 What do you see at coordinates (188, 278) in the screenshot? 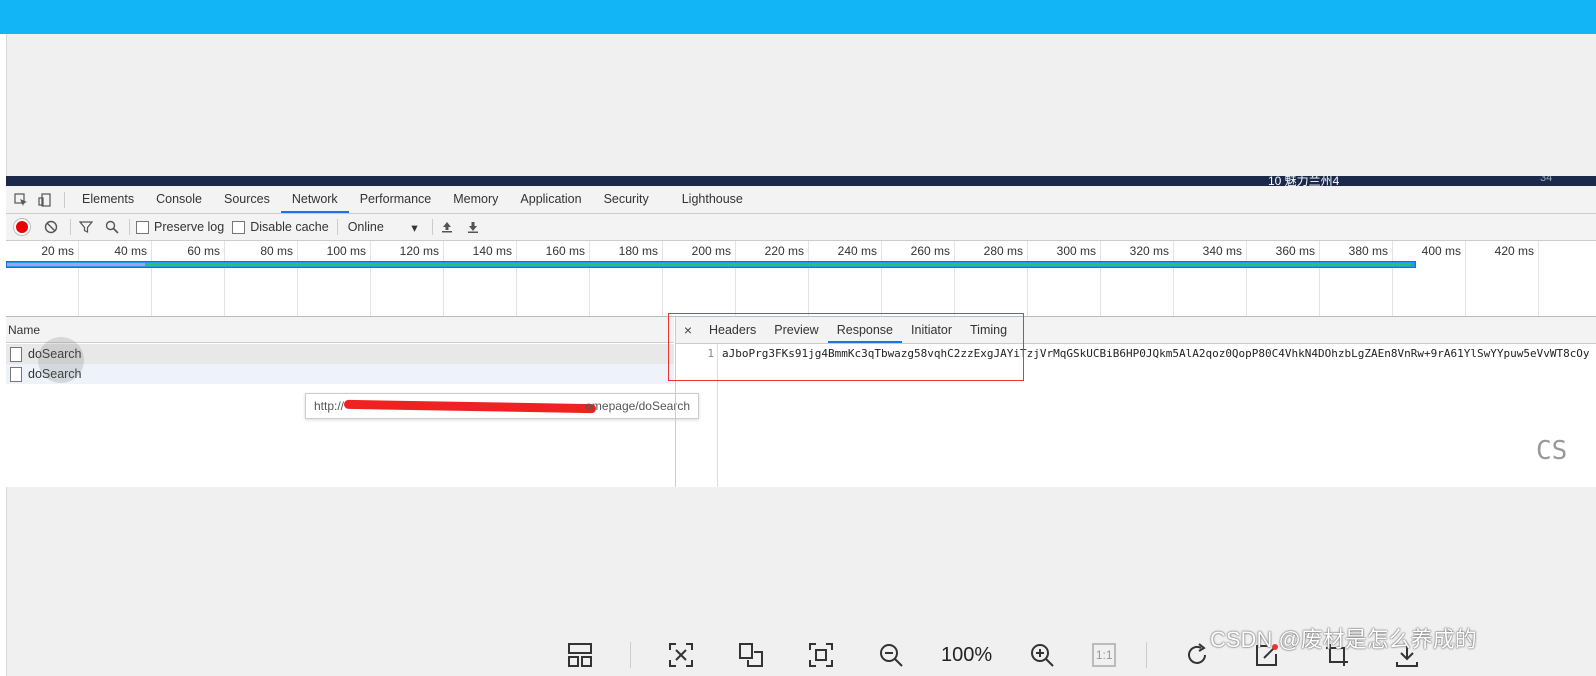
I see `timeline-tick: 60 ms` at bounding box center [188, 278].